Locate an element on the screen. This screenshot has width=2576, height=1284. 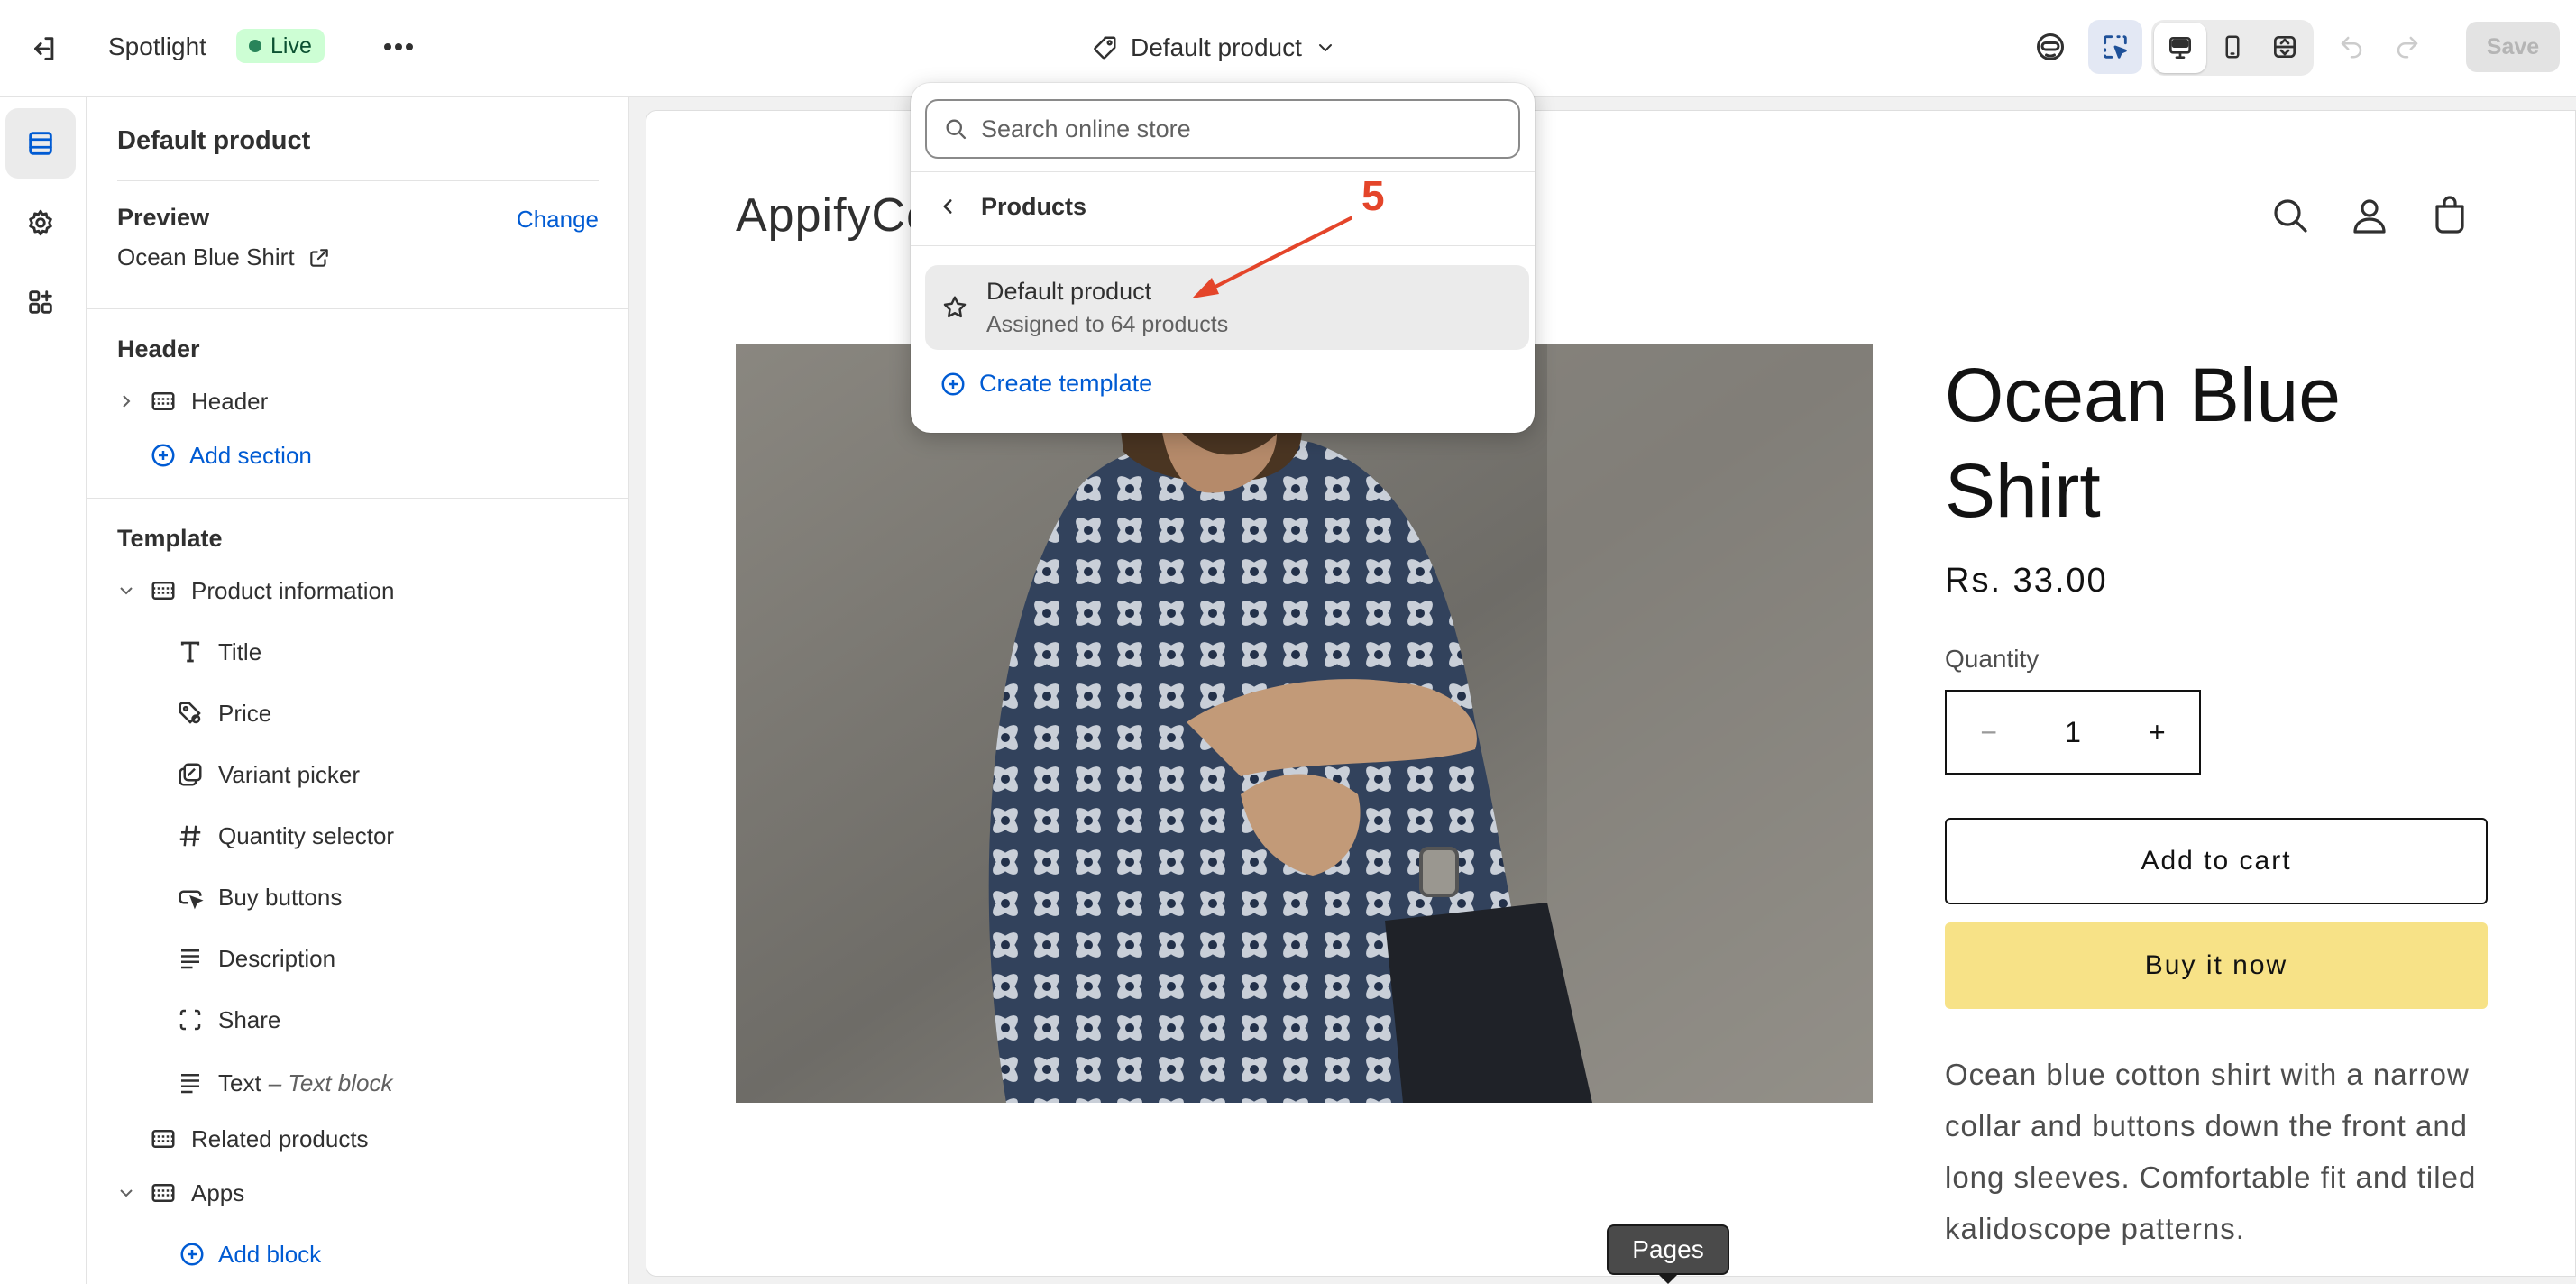
block-row-title: Title is located at coordinates (219, 651).